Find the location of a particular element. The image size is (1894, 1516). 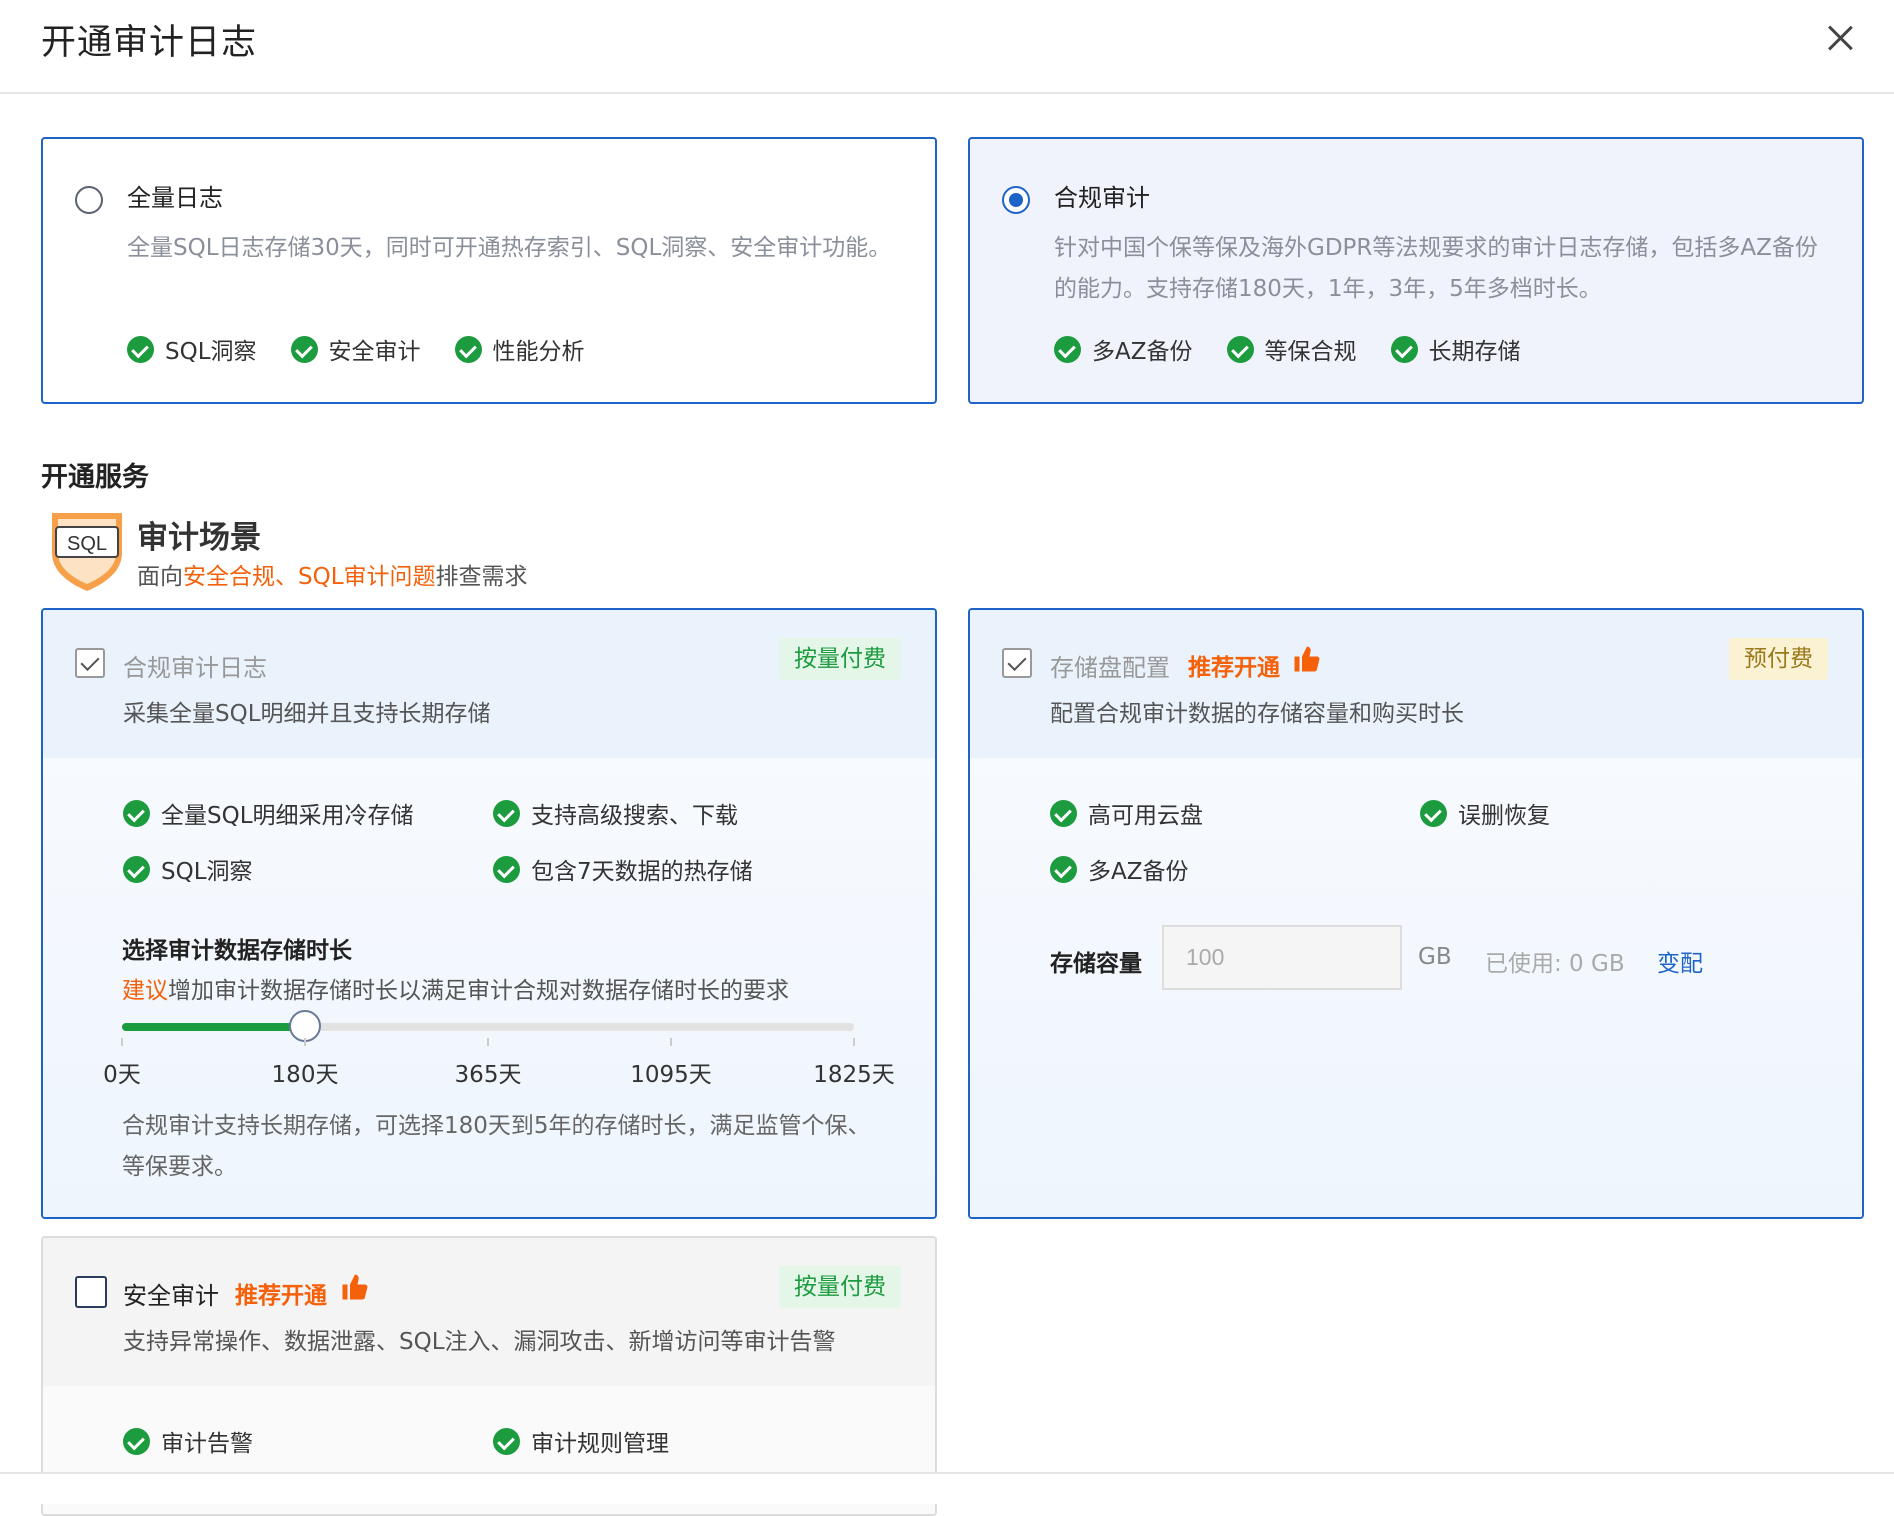

feature-item: 高可用云盘 is located at coordinates (1126, 813).